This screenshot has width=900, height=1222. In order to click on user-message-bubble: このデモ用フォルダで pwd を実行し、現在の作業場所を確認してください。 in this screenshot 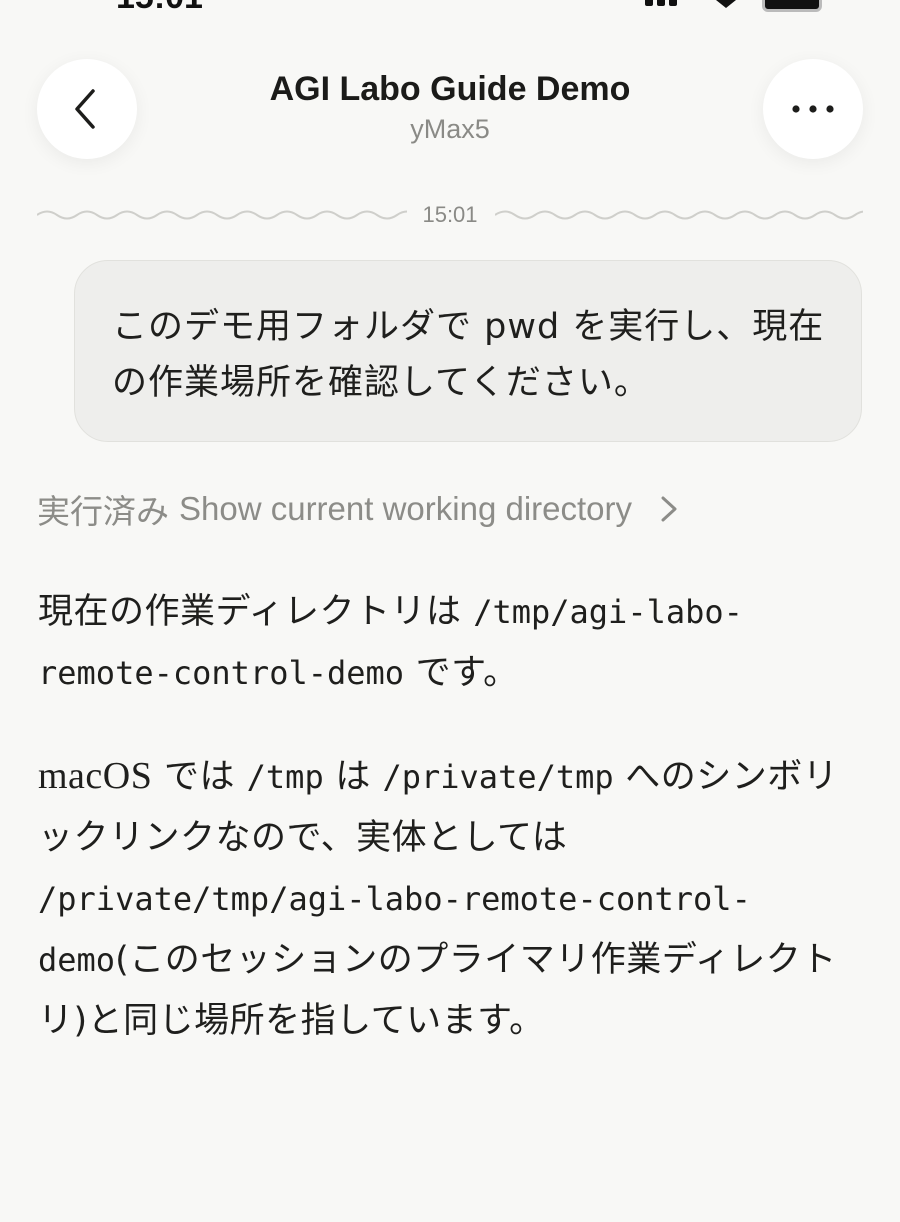, I will do `click(468, 351)`.